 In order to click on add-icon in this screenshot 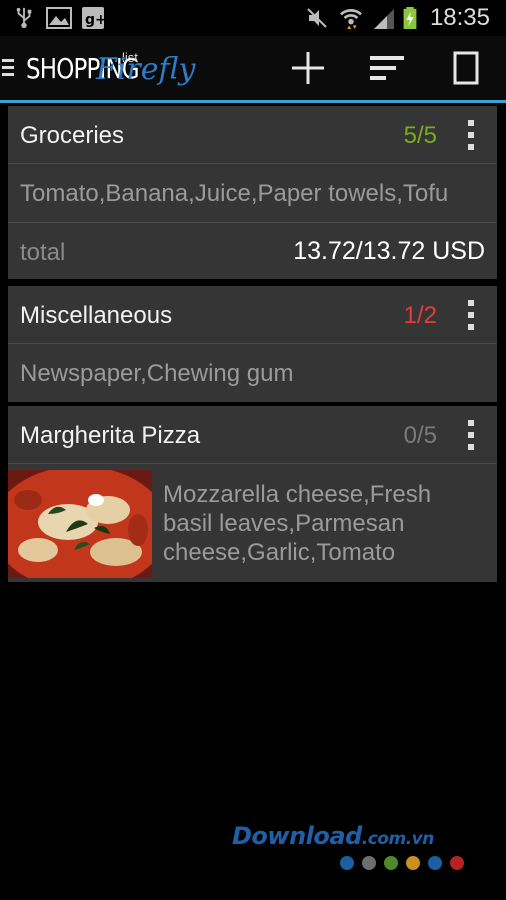, I will do `click(308, 68)`.